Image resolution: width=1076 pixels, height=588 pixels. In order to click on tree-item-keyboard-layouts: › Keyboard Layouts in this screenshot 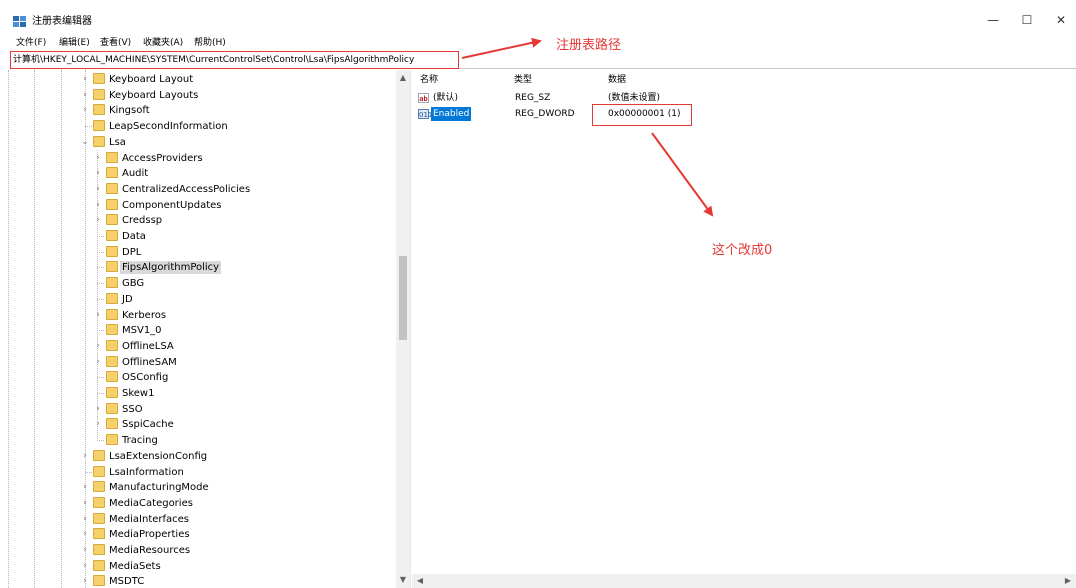, I will do `click(198, 95)`.